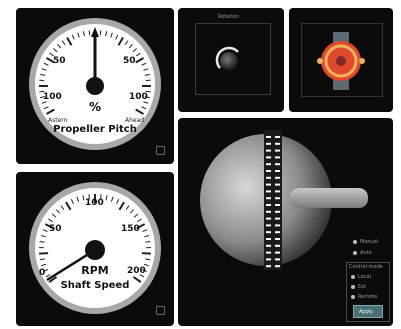 Image resolution: width=401 pixels, height=329 pixels. Describe the element at coordinates (138, 97) in the screenshot. I see `pitch-label-right-bottom: 100` at that location.